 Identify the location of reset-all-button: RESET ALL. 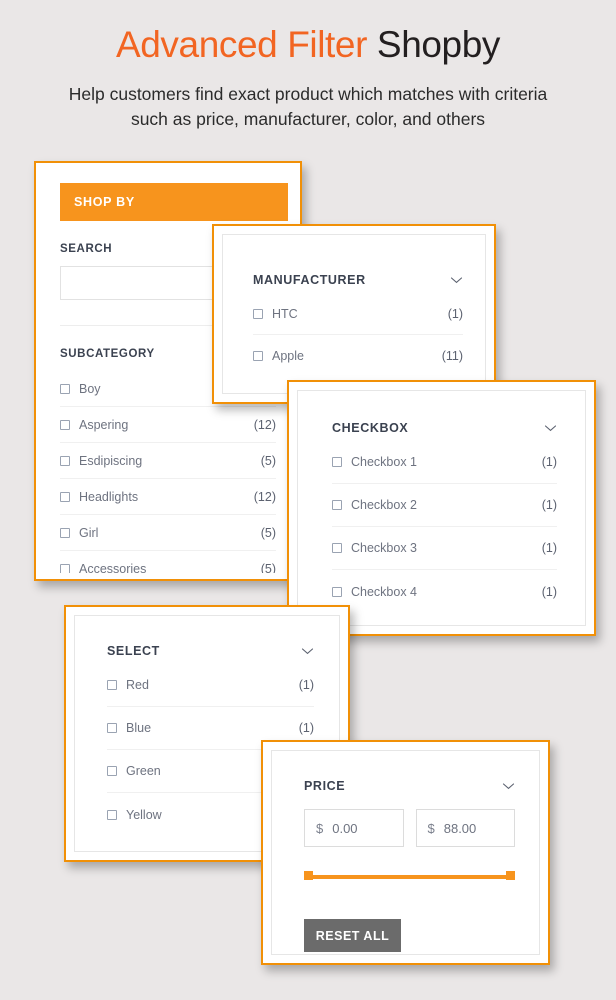
(352, 935).